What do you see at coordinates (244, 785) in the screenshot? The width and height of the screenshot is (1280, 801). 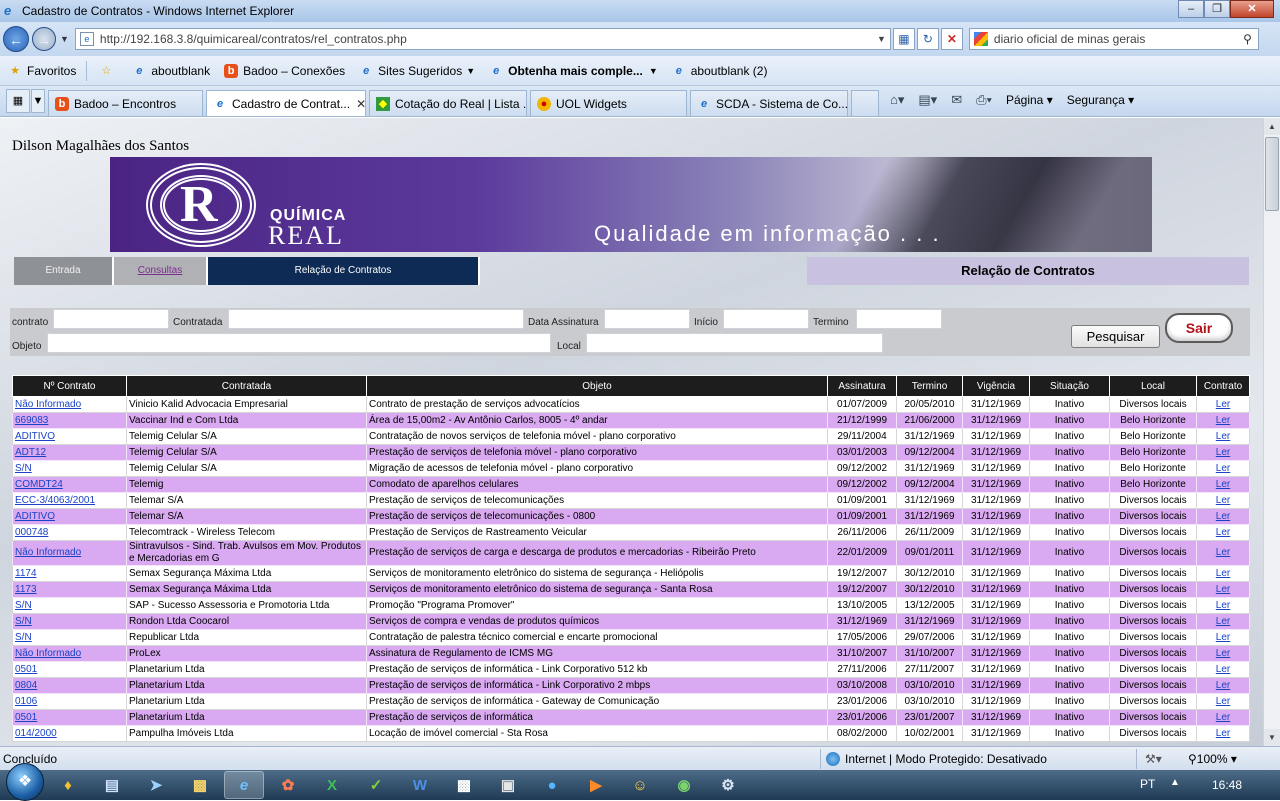 I see `ie-taskbar-icon: e` at bounding box center [244, 785].